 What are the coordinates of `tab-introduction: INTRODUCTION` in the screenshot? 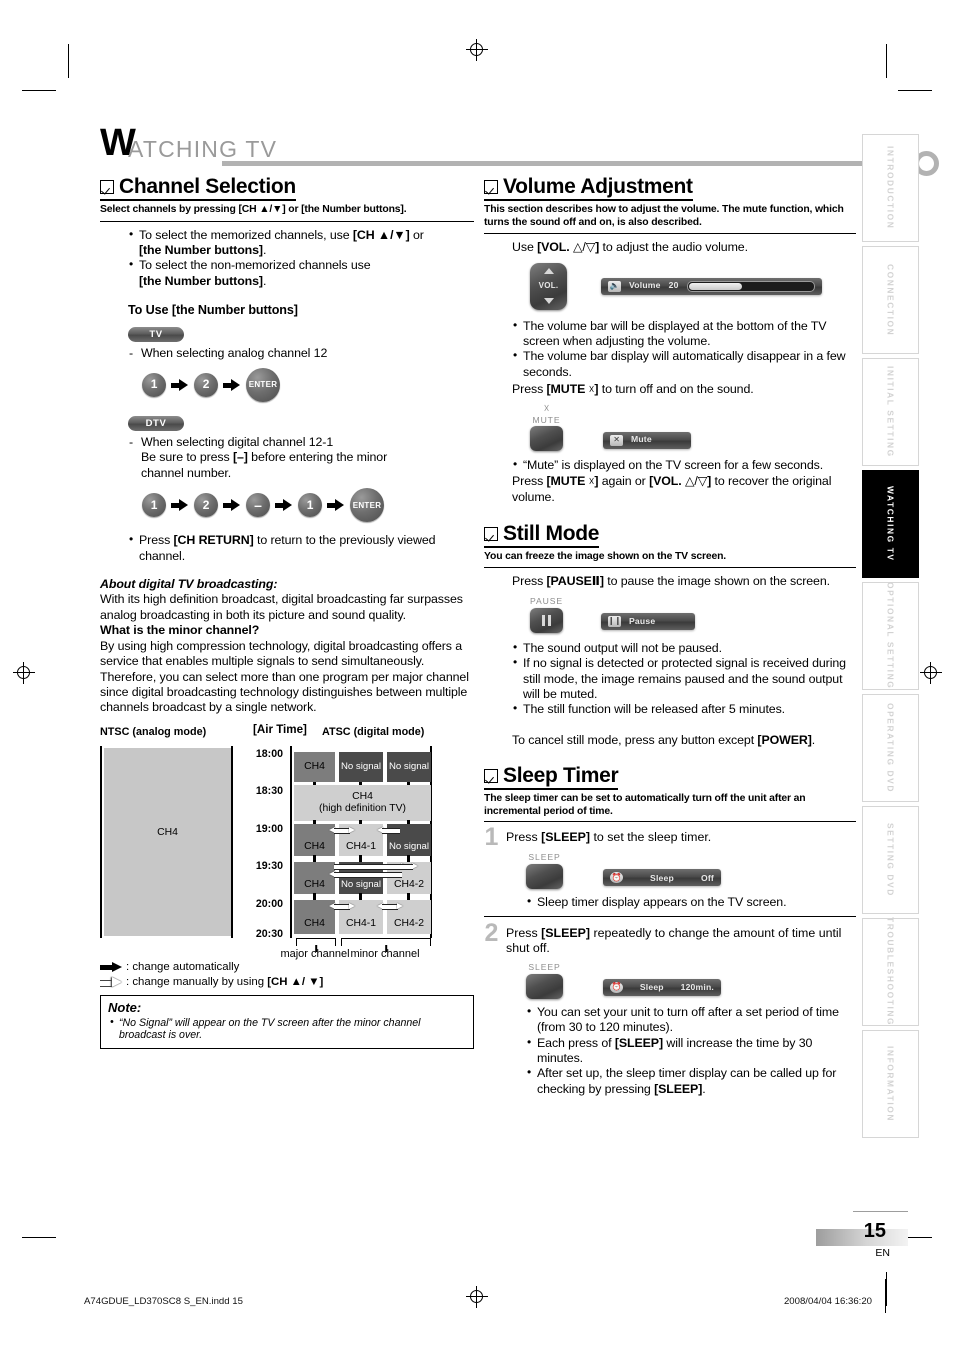 It's located at (890, 188).